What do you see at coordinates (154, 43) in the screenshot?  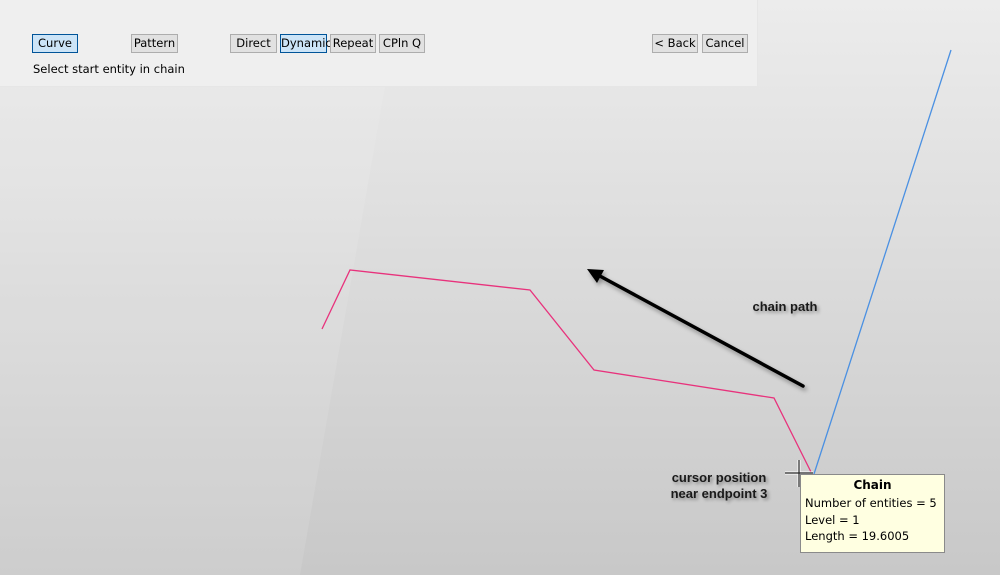 I see `pattern-button: Pattern` at bounding box center [154, 43].